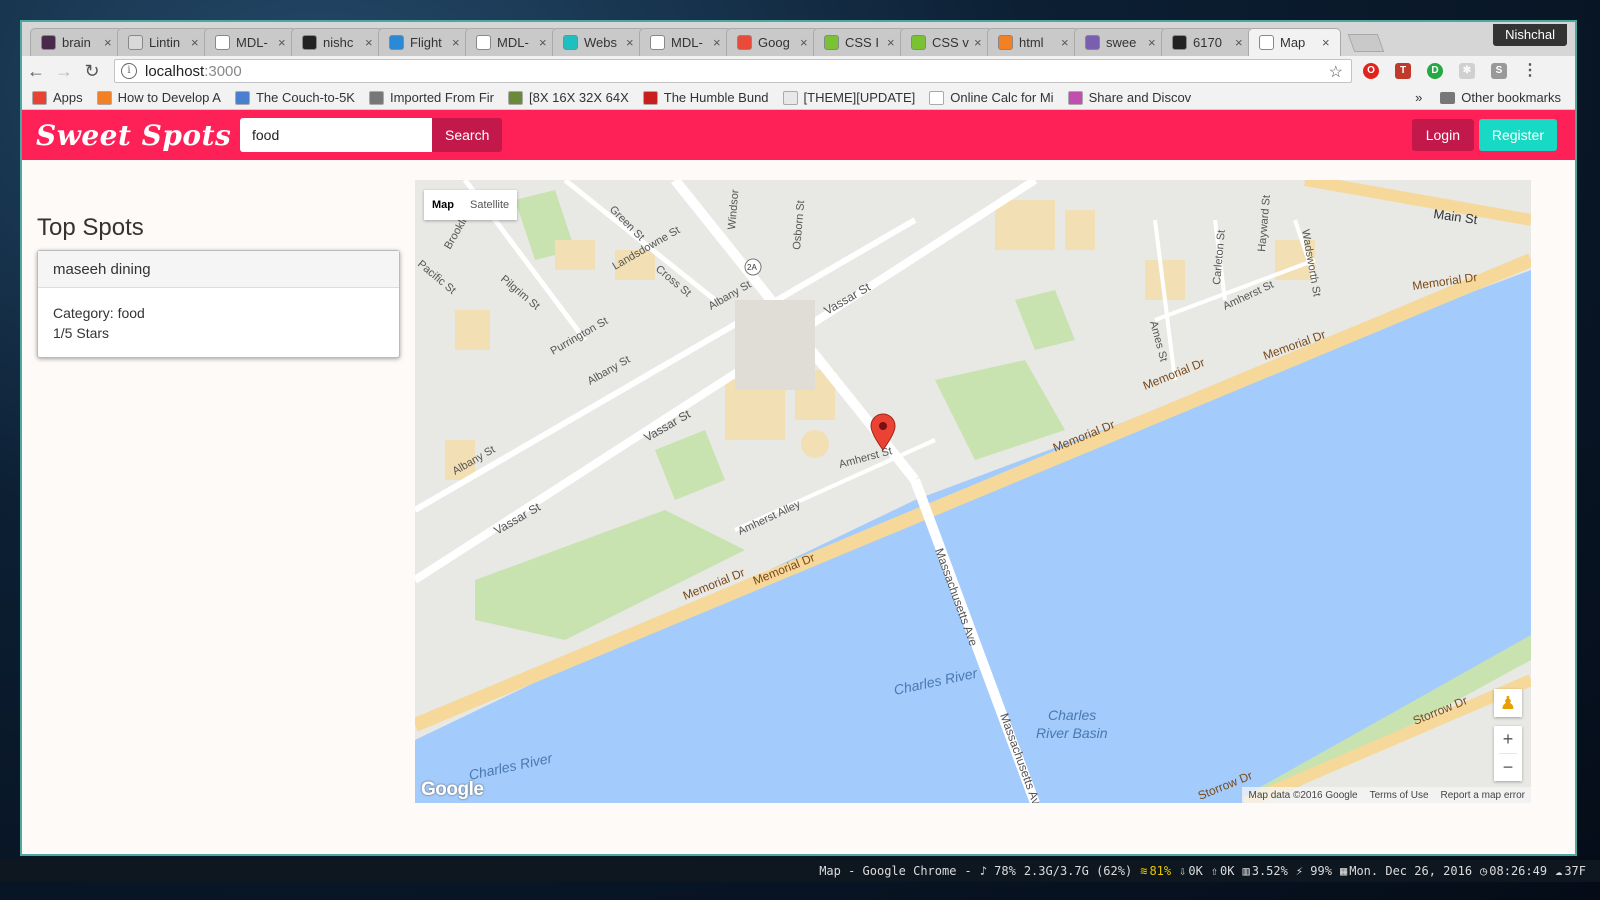 This screenshot has width=1600, height=900. Describe the element at coordinates (568, 97) in the screenshot. I see `bookmark-item: [8X 16X 32X 64X` at that location.